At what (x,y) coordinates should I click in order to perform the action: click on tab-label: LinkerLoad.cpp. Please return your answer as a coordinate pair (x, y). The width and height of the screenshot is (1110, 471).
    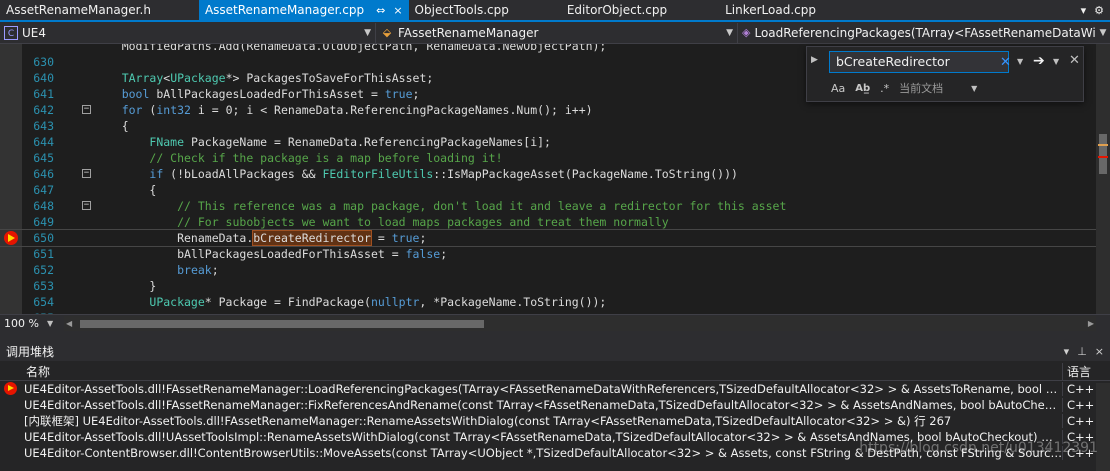
    Looking at the image, I should click on (770, 10).